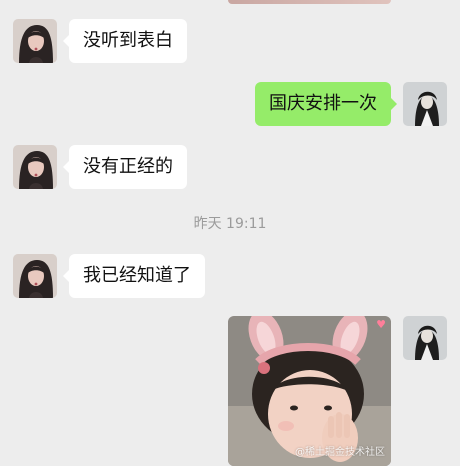 This screenshot has height=466, width=460. What do you see at coordinates (125, 167) in the screenshot?
I see `message-bubble: 没有正经的` at bounding box center [125, 167].